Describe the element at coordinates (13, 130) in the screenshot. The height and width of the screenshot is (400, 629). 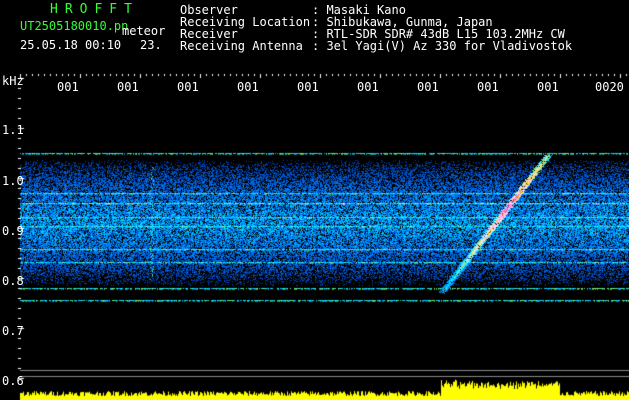
I see `y-tick-label: 1.1` at that location.